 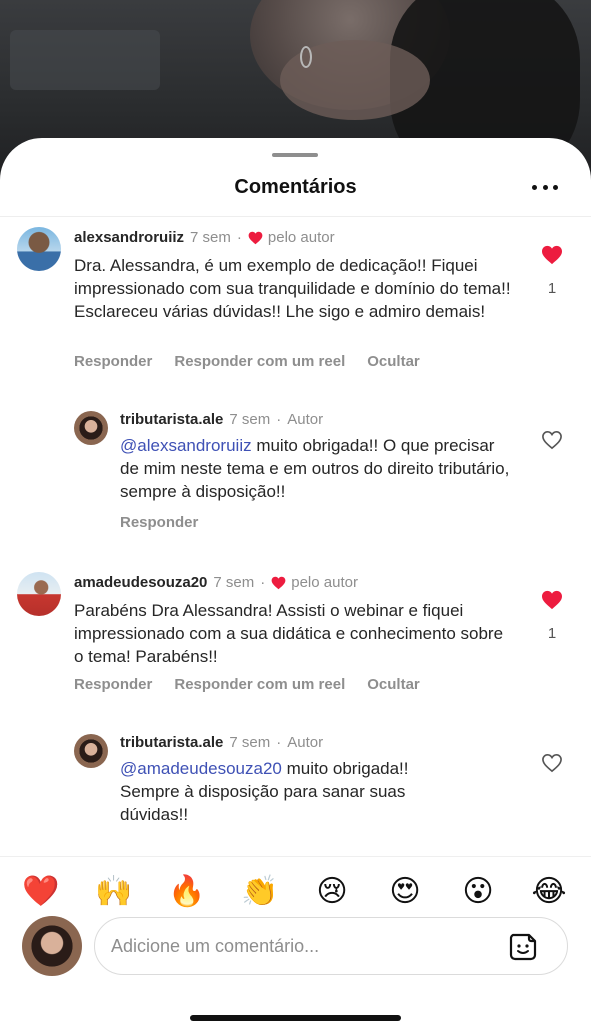 I want to click on sheet-title: Comentários, so click(x=295, y=187).